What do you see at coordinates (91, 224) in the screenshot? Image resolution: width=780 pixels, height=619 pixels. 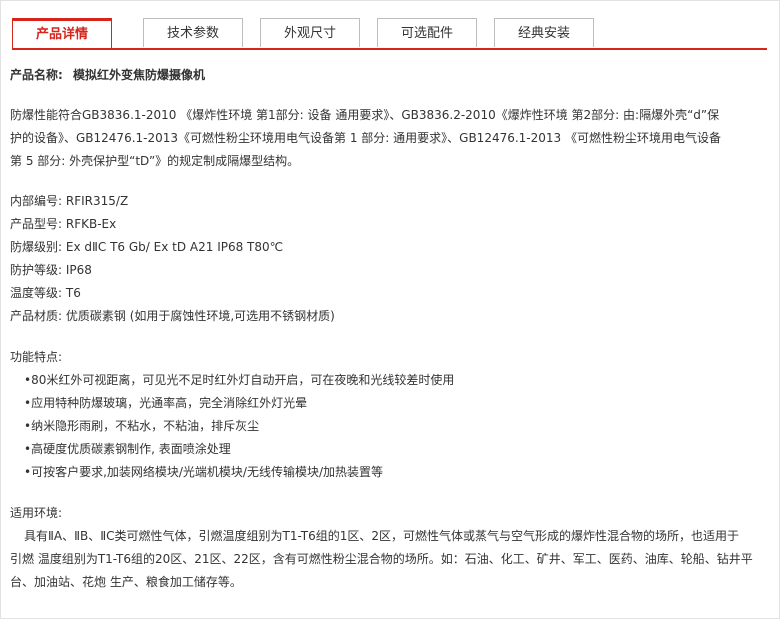 I see `spec-value: RFKB-Ex` at bounding box center [91, 224].